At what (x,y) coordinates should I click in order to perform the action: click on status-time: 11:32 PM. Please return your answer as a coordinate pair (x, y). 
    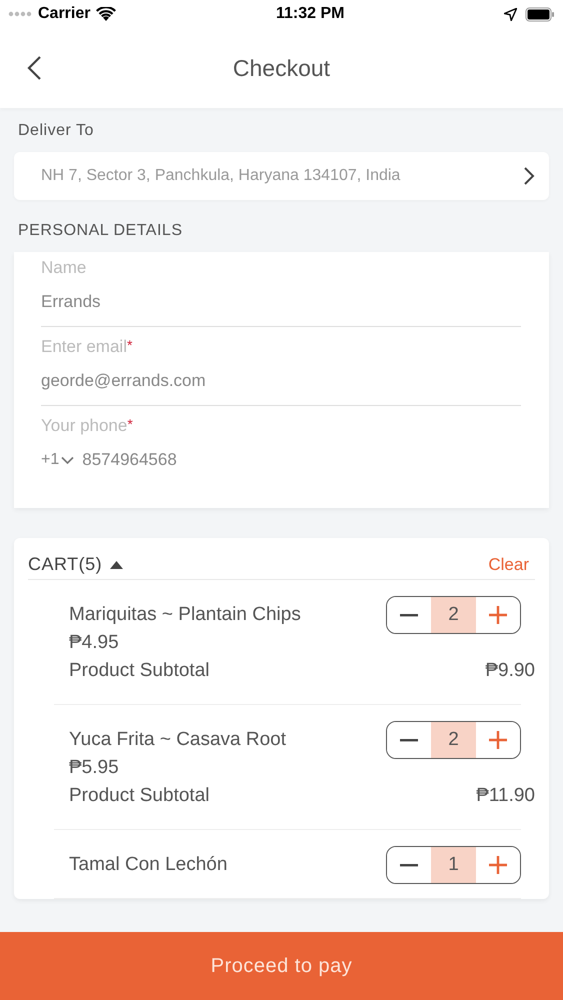
    Looking at the image, I should click on (310, 14).